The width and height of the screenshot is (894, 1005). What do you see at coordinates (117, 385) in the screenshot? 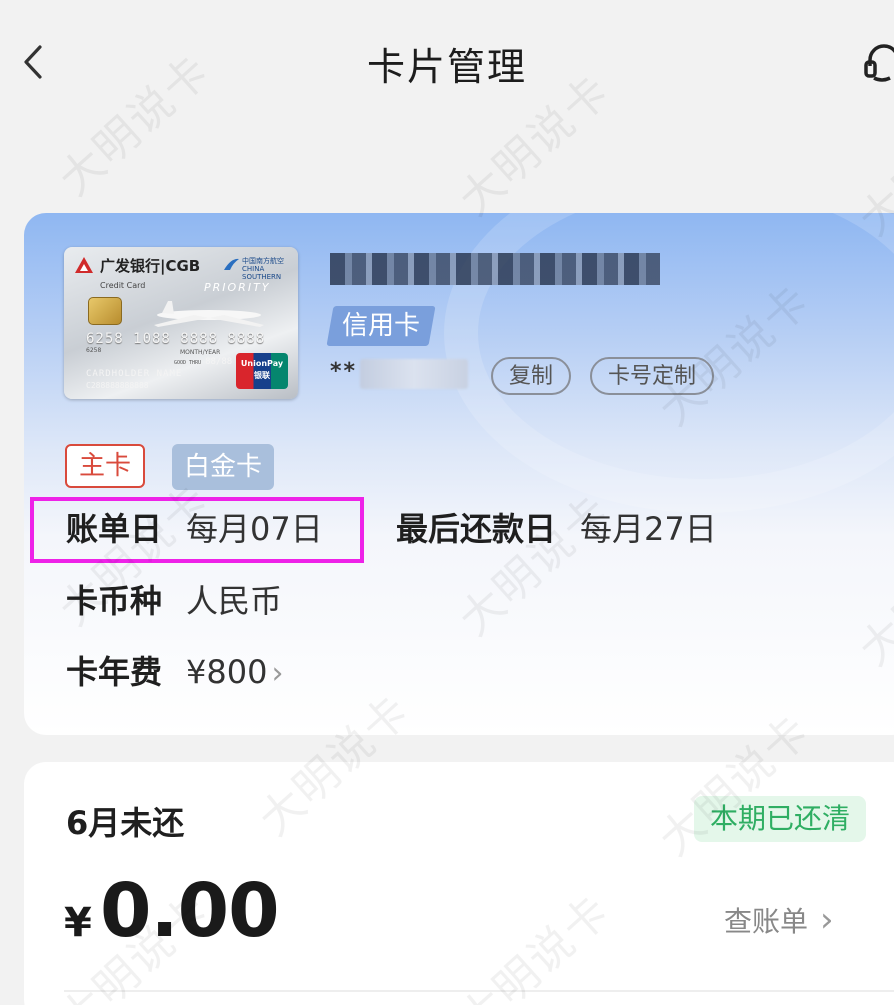
I see `card-holder-number: C288888888888` at bounding box center [117, 385].